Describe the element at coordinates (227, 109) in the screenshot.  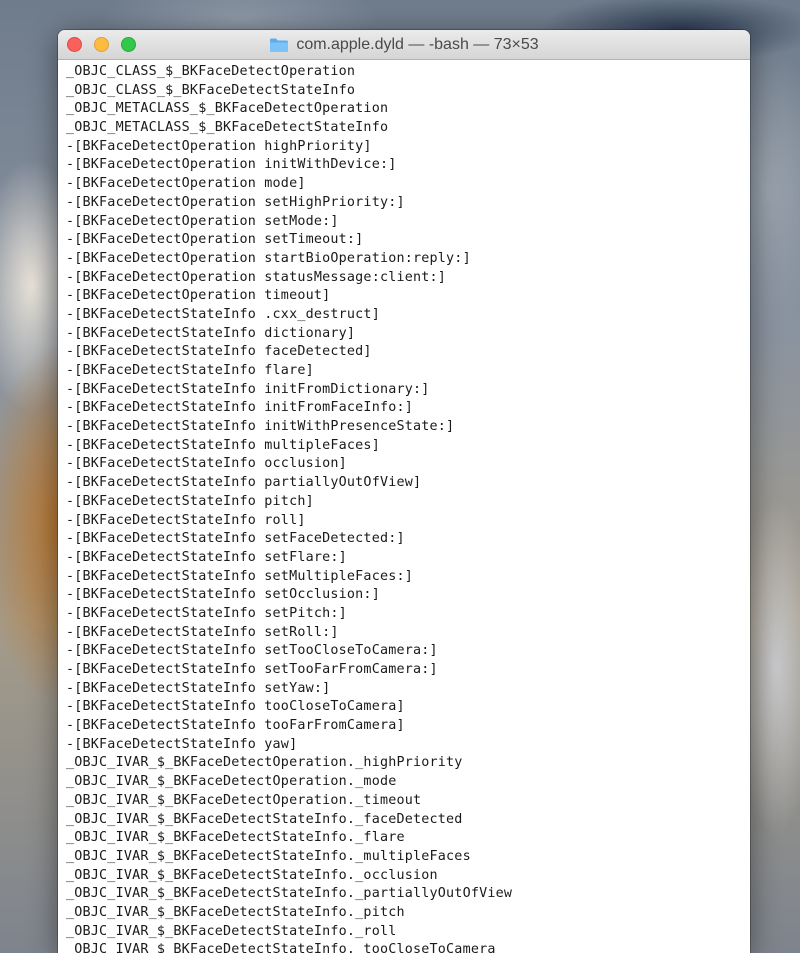
I see `terminal-line: _OBJC_METACLASS_$_BKFaceDetectOperation` at that location.